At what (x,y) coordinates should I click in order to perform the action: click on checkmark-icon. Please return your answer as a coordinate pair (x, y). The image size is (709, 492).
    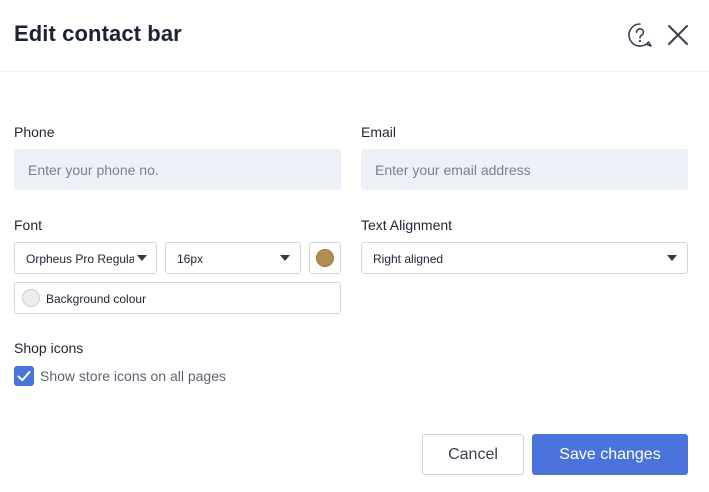
    Looking at the image, I should click on (24, 376).